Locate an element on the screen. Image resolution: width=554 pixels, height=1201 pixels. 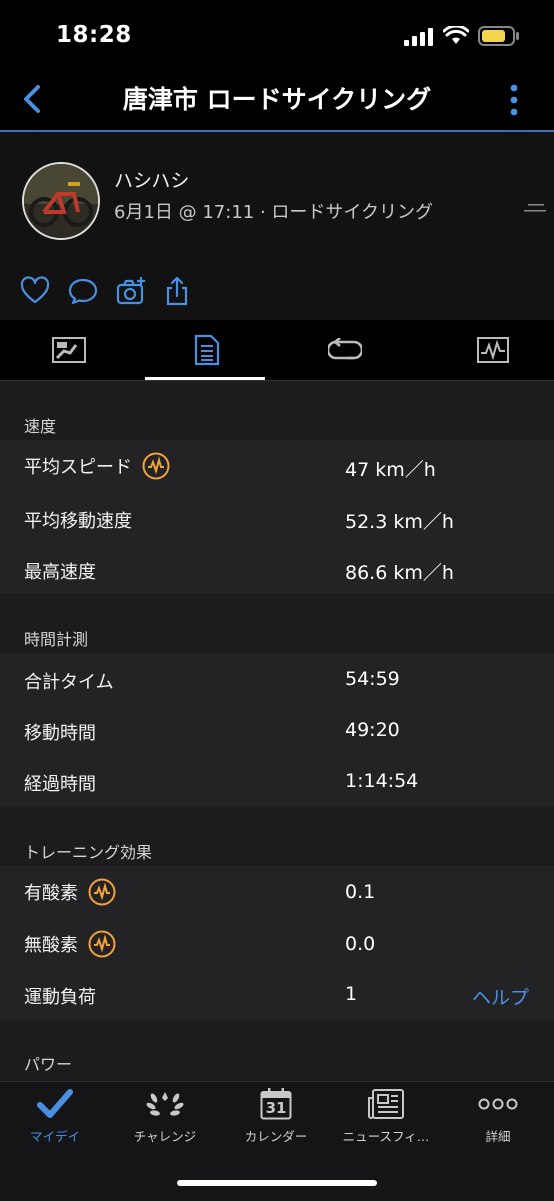
section-title-training: トレーニング効果 is located at coordinates (88, 852).